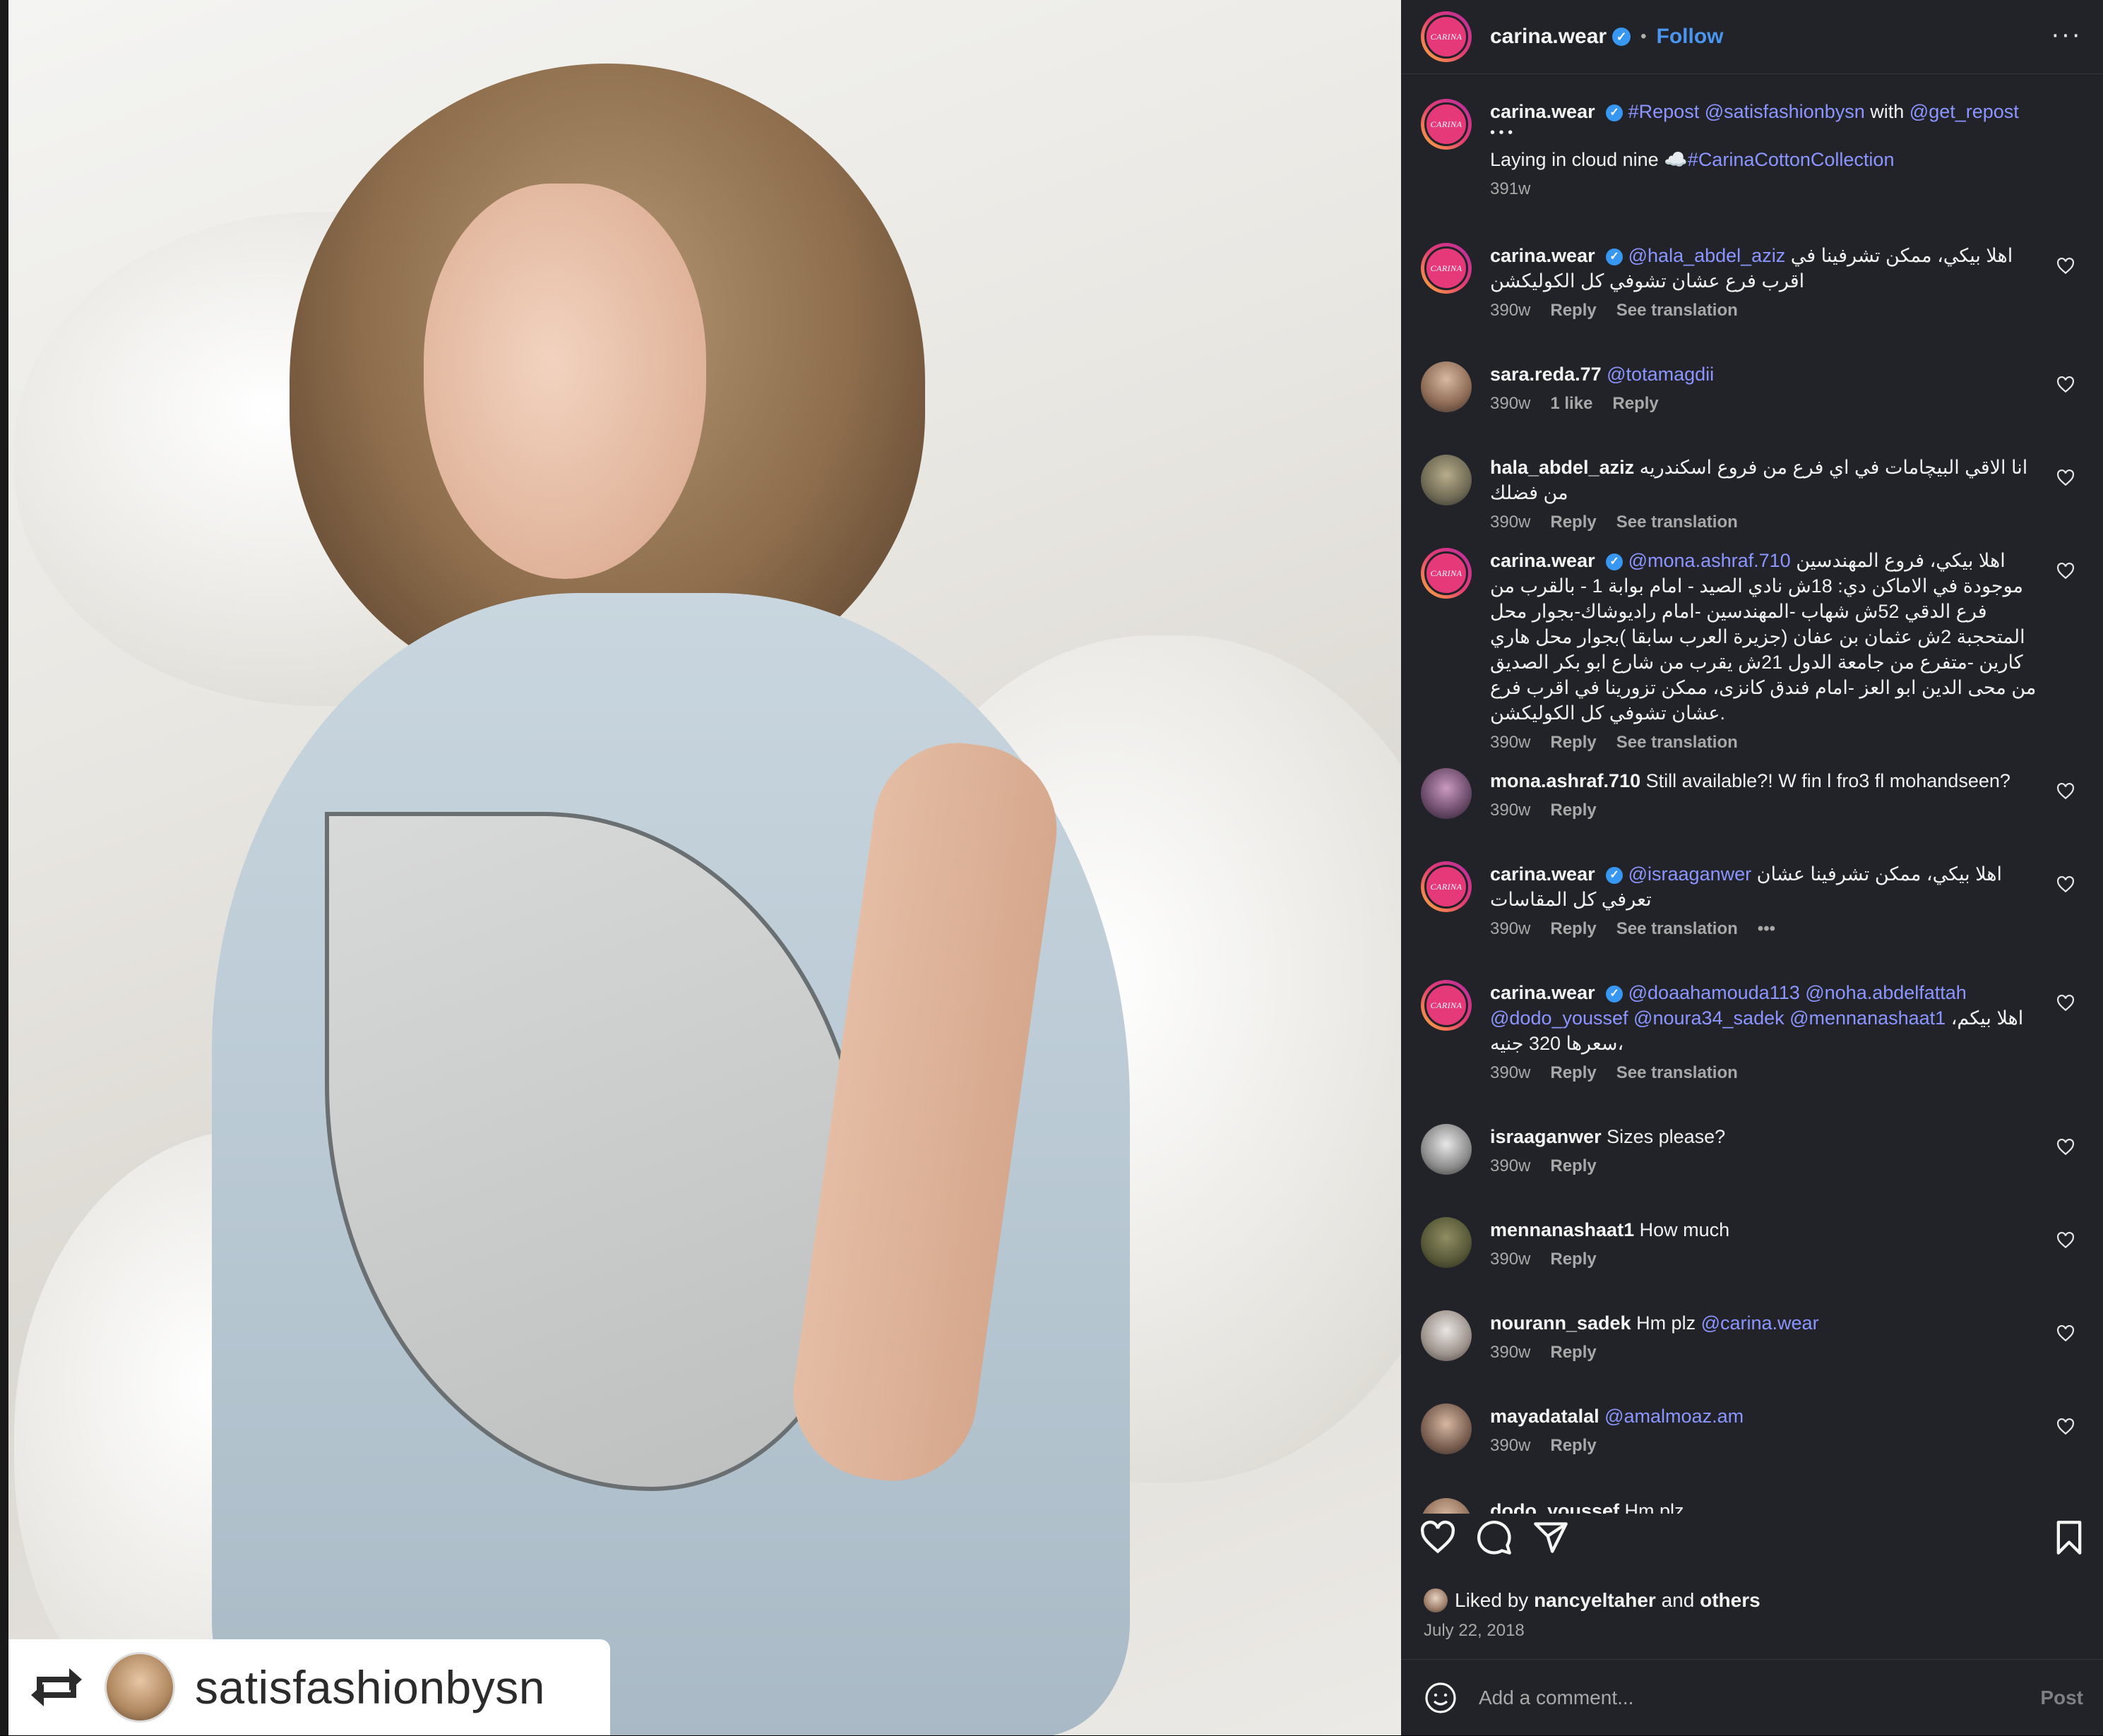 The height and width of the screenshot is (1736, 2103). Describe the element at coordinates (1757, 387) in the screenshot. I see `comment-item: sara.reda.77 @totamagdii 390w 1 like Reply` at that location.